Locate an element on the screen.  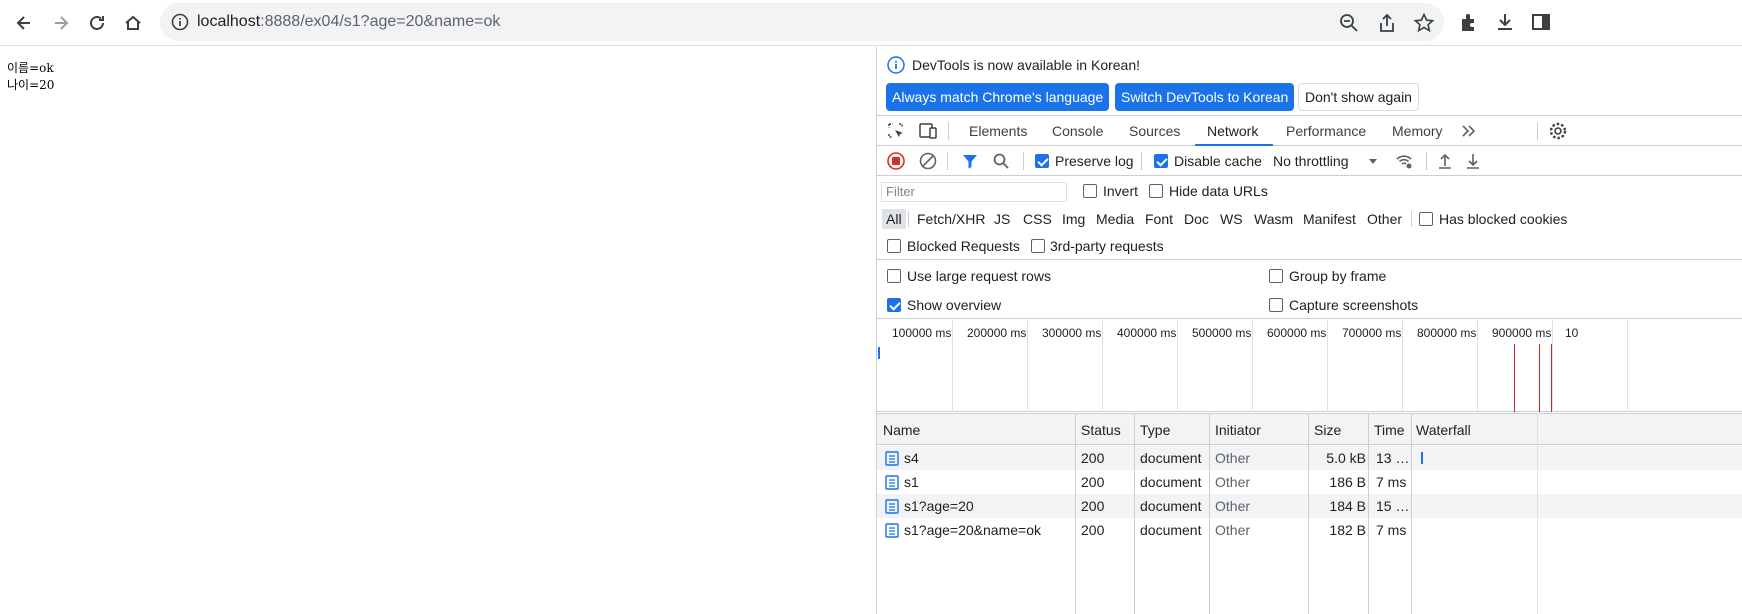
type-filter-manifest: Manifest is located at coordinates (1329, 219).